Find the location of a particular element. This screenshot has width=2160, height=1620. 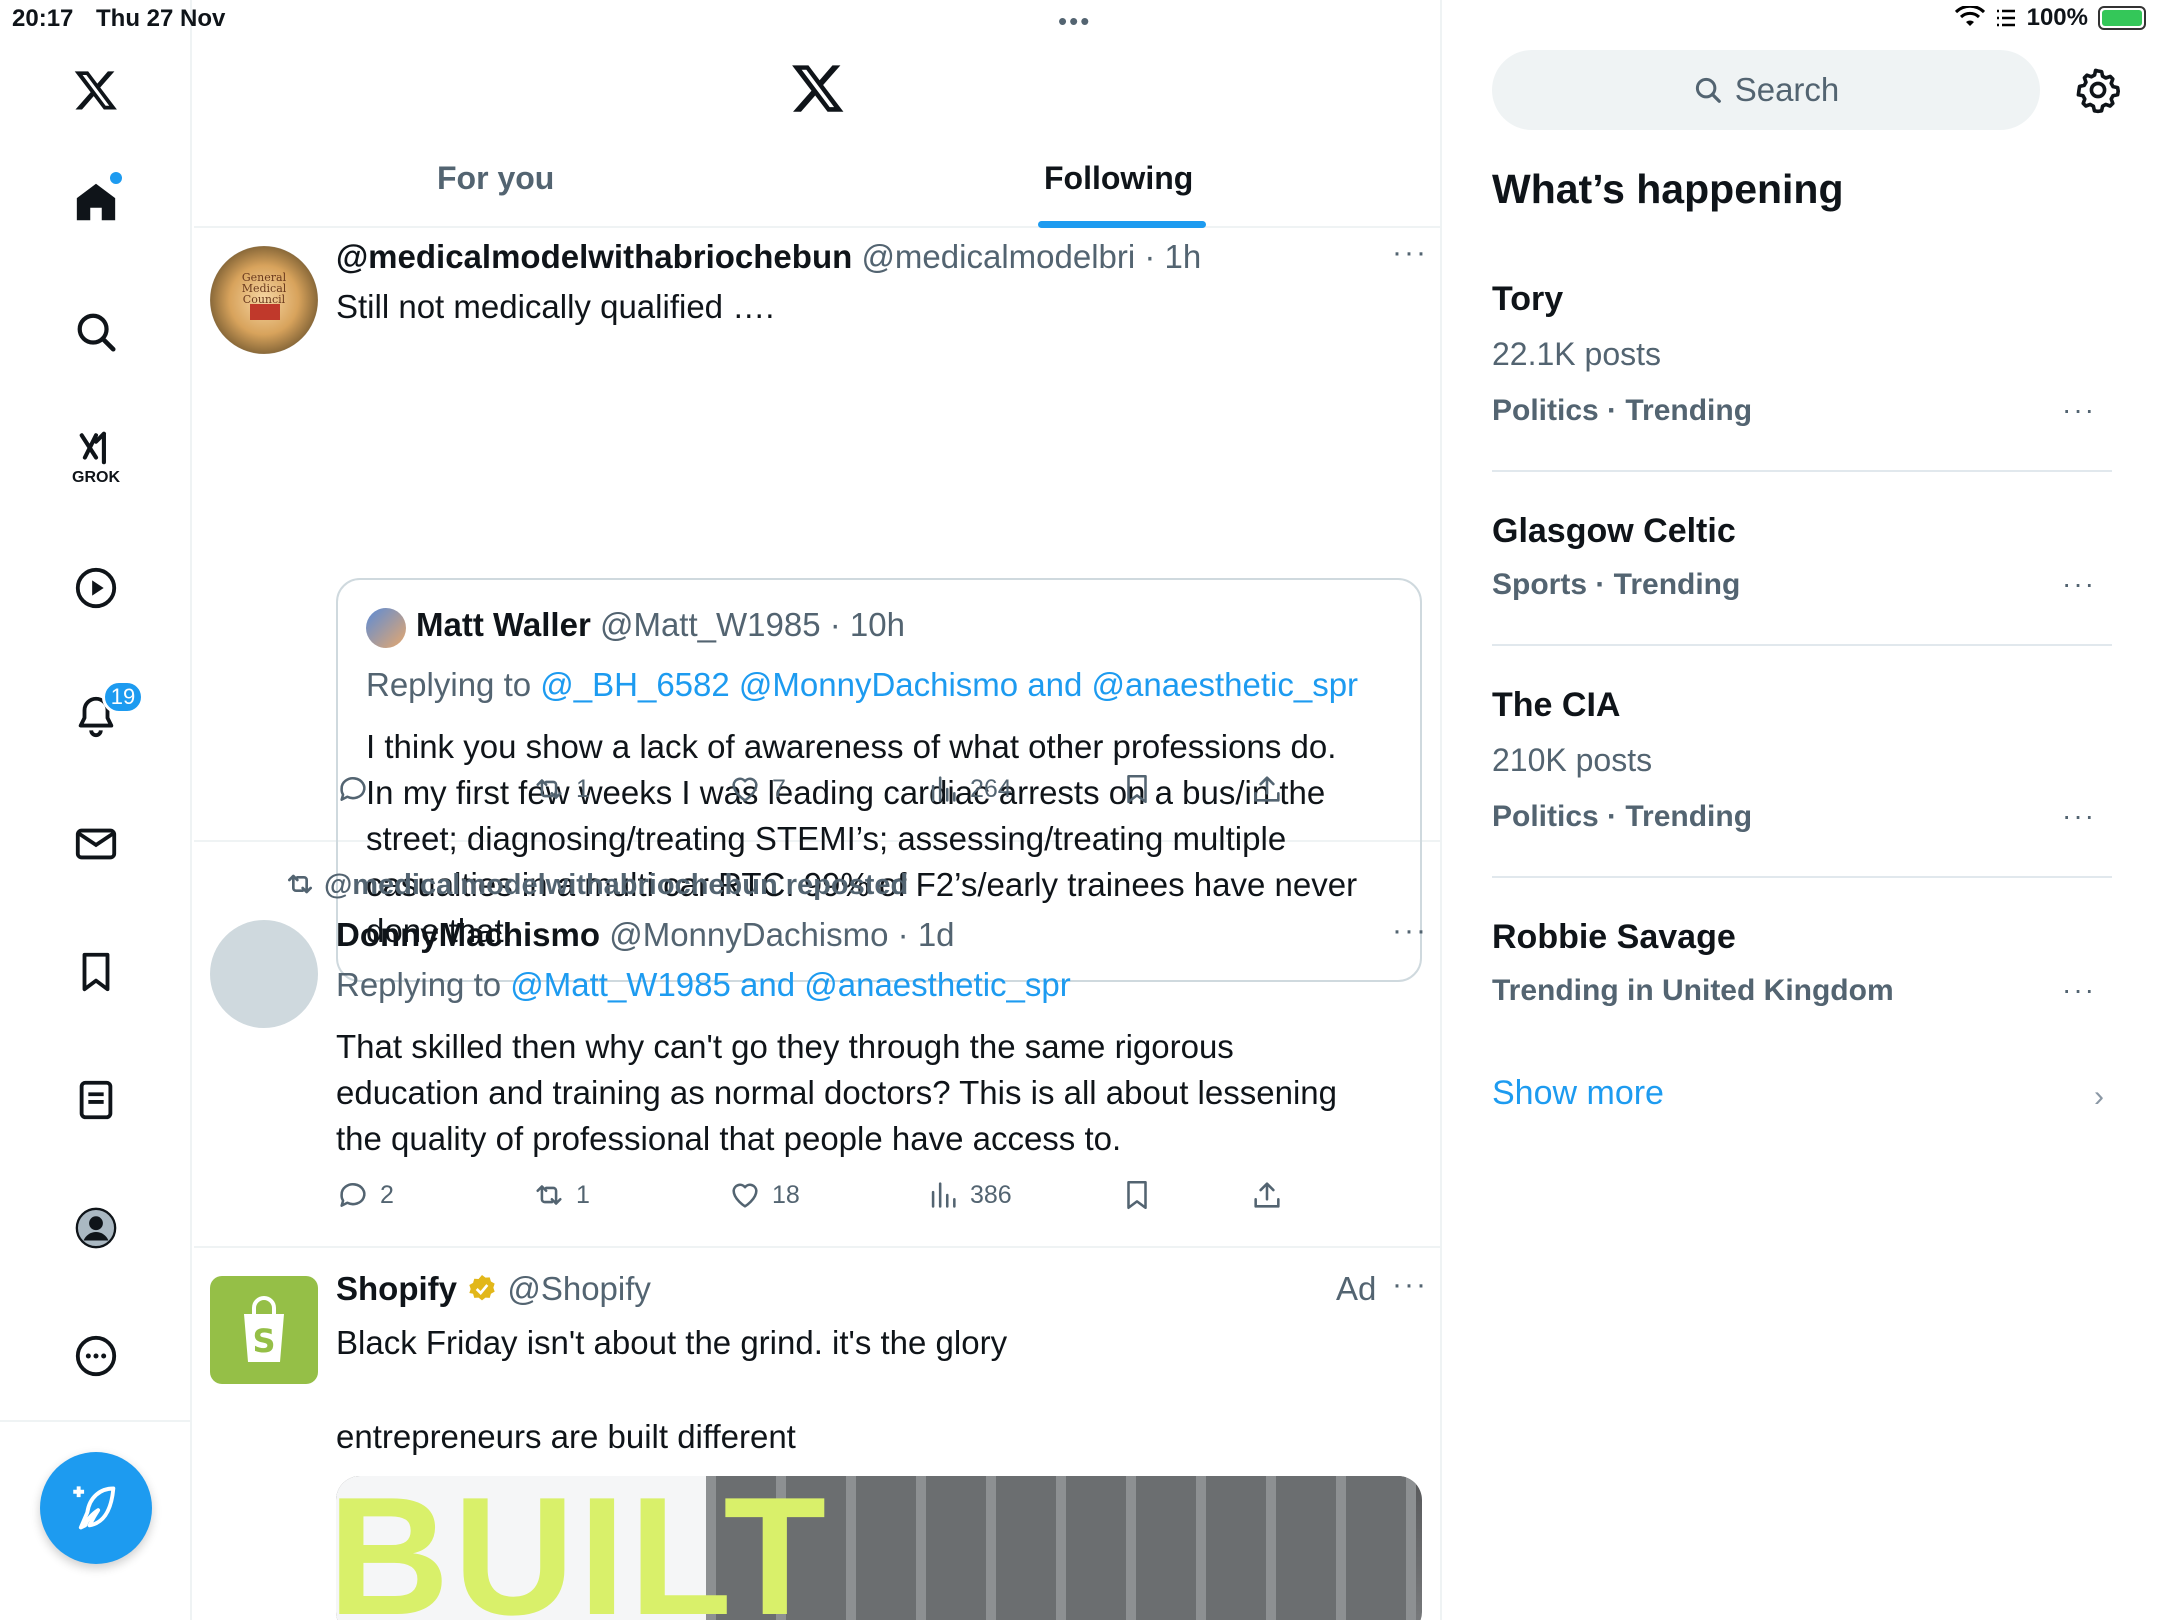

quoted-time: · 10h is located at coordinates (867, 624).